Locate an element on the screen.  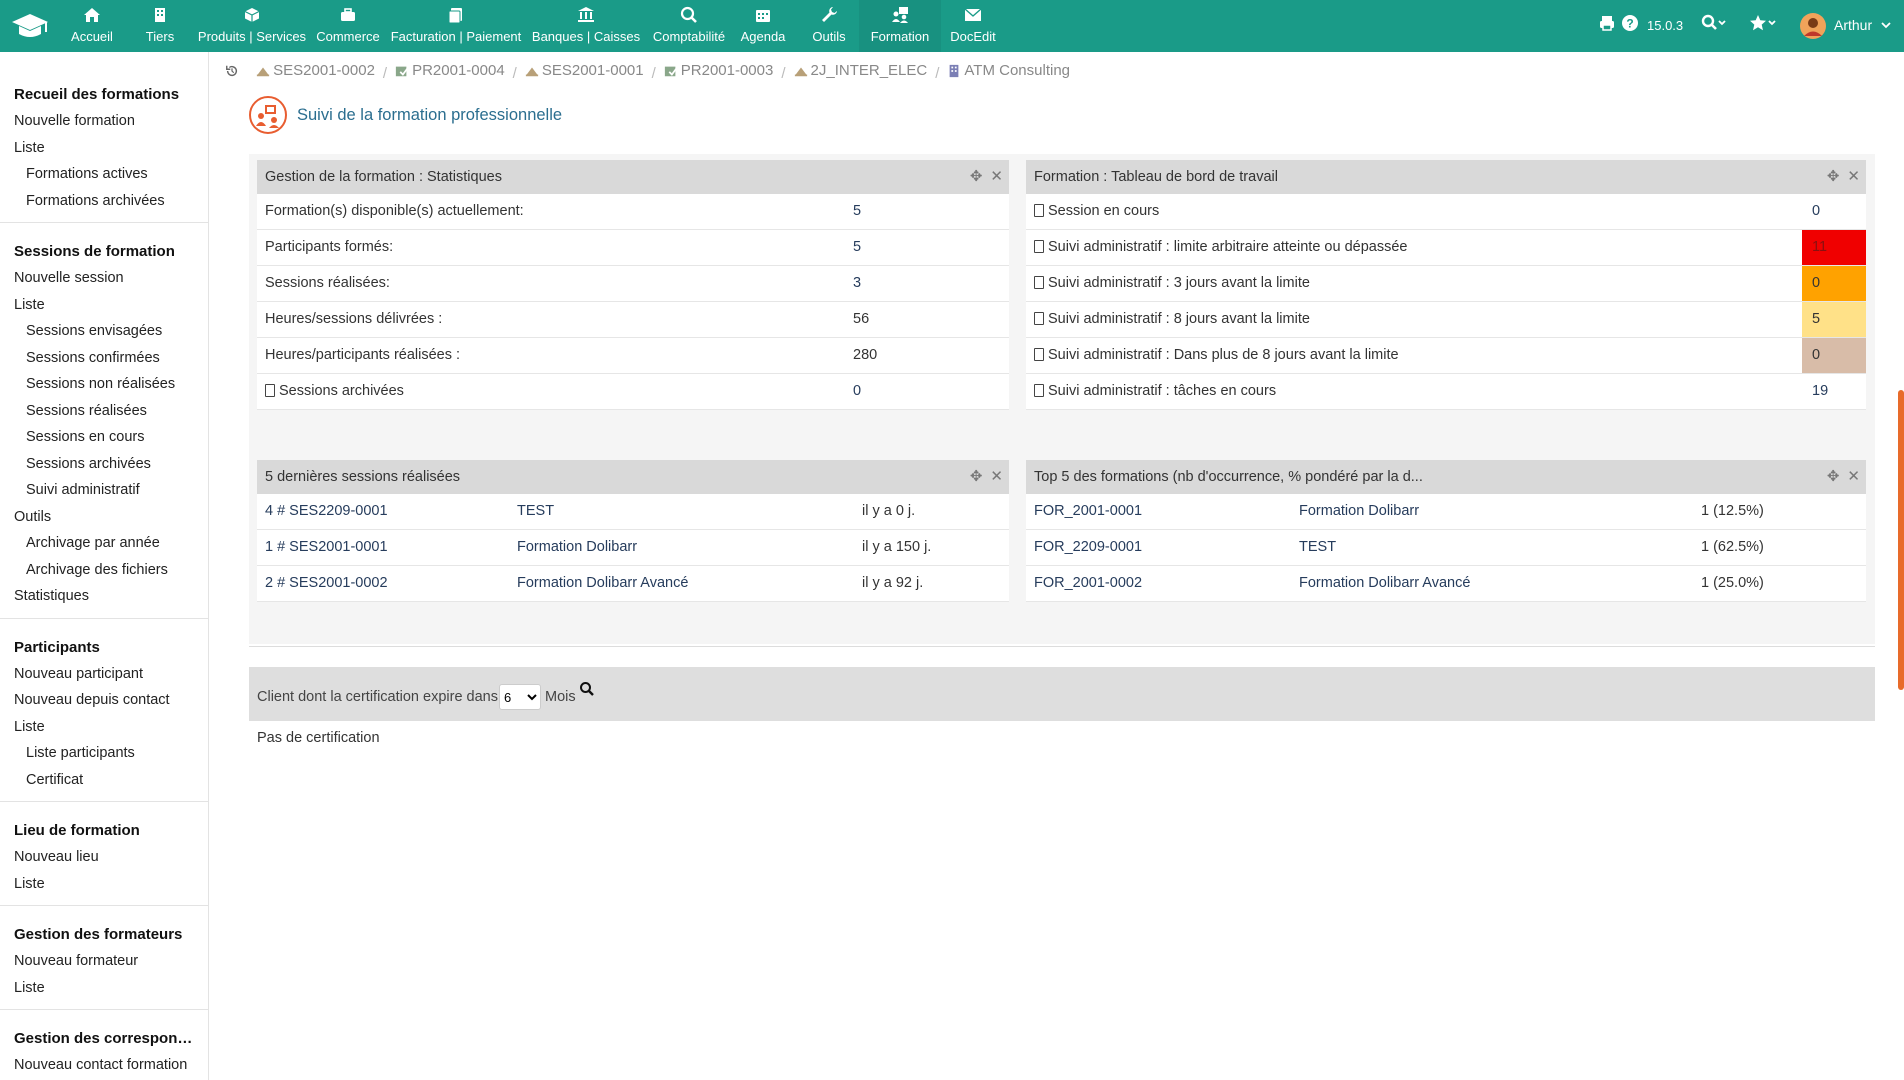
sidebar-item: Sessions non réalisées is located at coordinates (104, 384).